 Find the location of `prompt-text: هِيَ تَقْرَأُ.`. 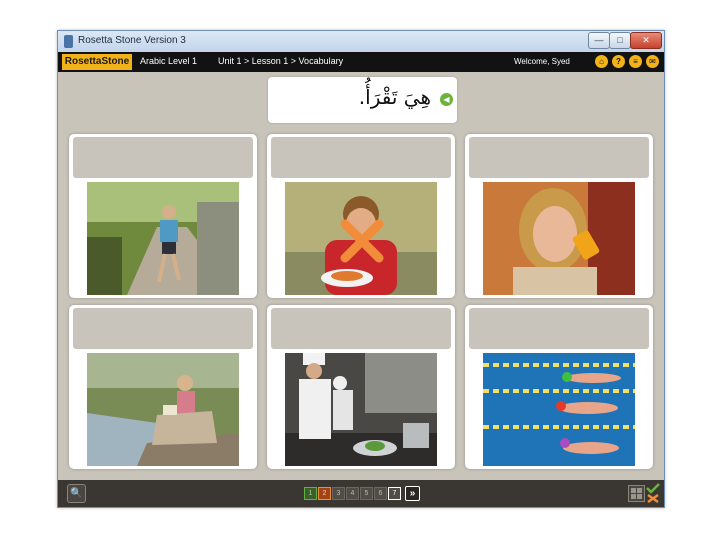

prompt-text: هِيَ تَقْرَأُ. is located at coordinates (394, 97).